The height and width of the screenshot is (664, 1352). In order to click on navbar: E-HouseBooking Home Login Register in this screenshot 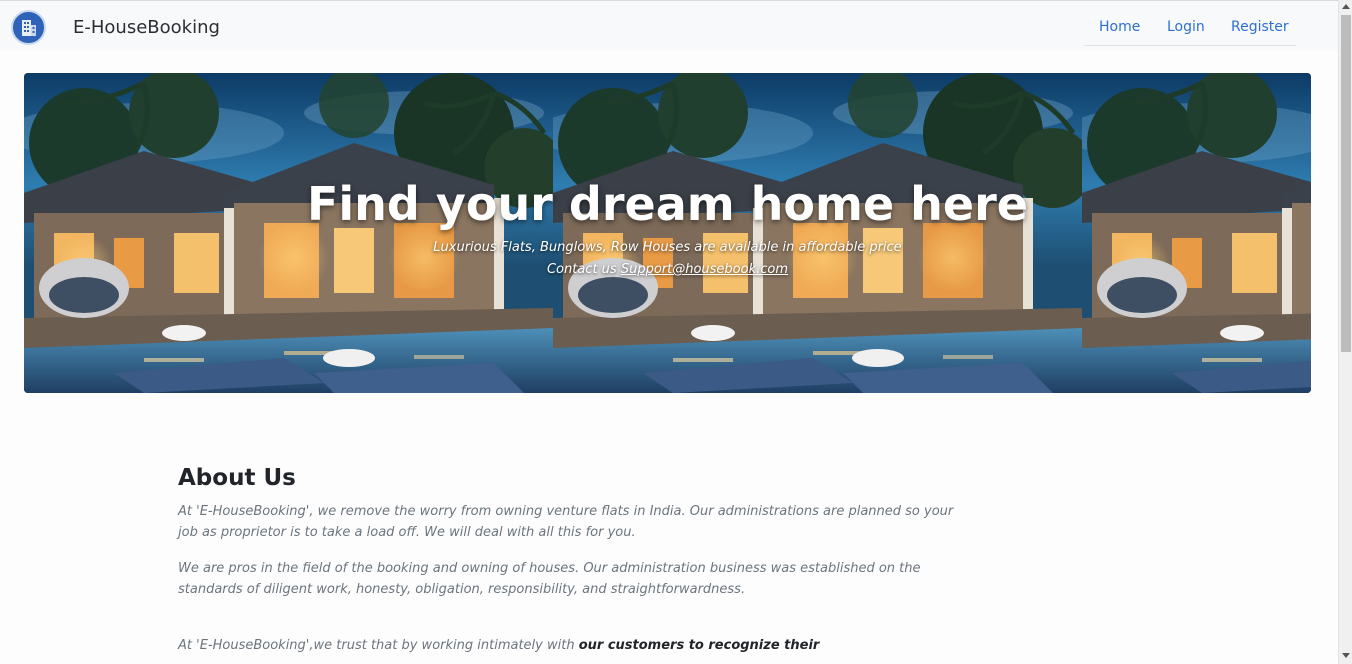, I will do `click(669, 25)`.